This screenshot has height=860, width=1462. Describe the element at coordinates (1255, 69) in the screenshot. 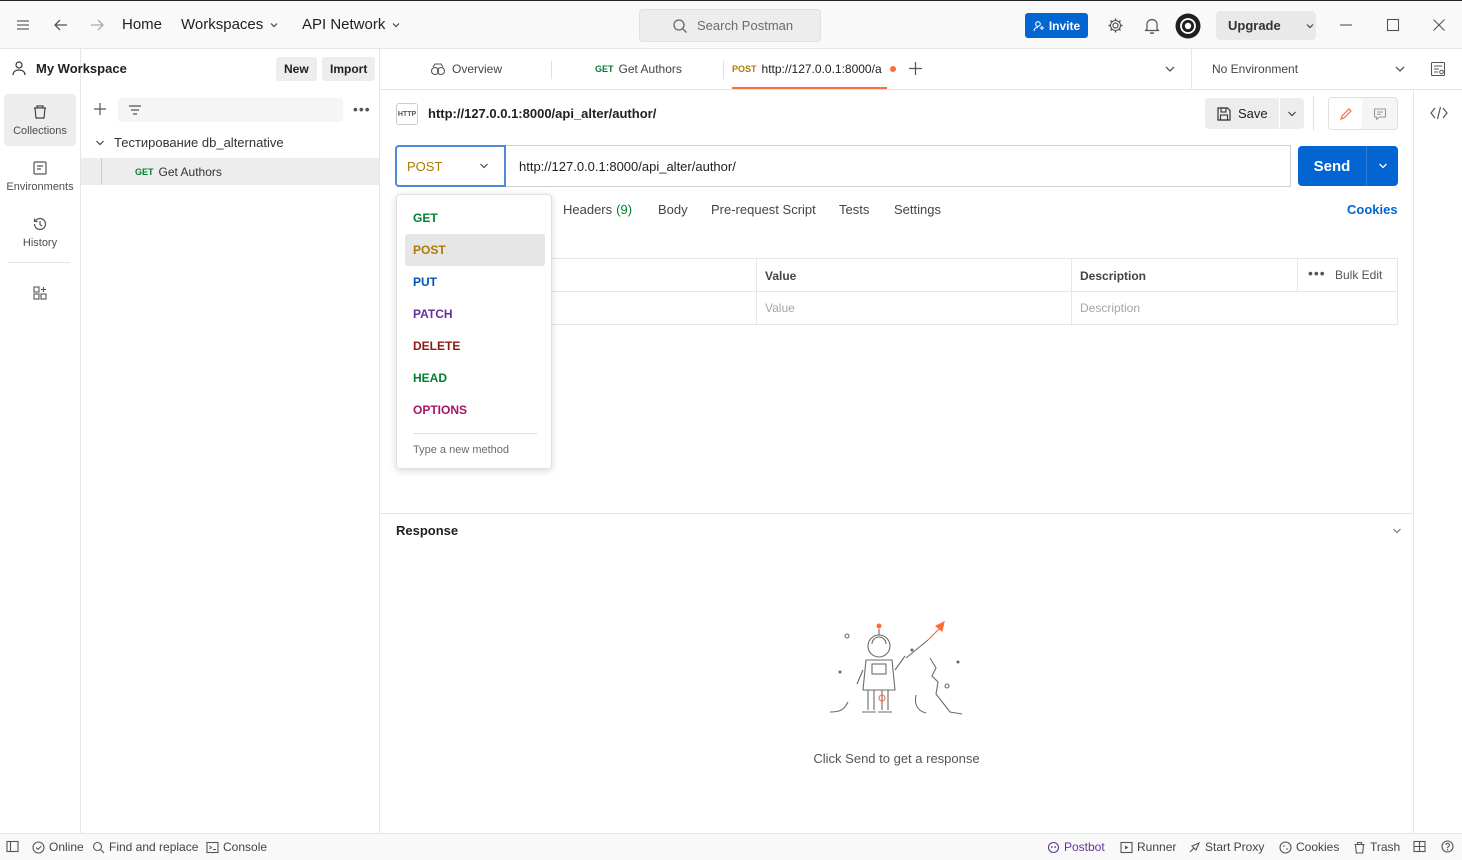

I see `environment-label: No Environment` at that location.